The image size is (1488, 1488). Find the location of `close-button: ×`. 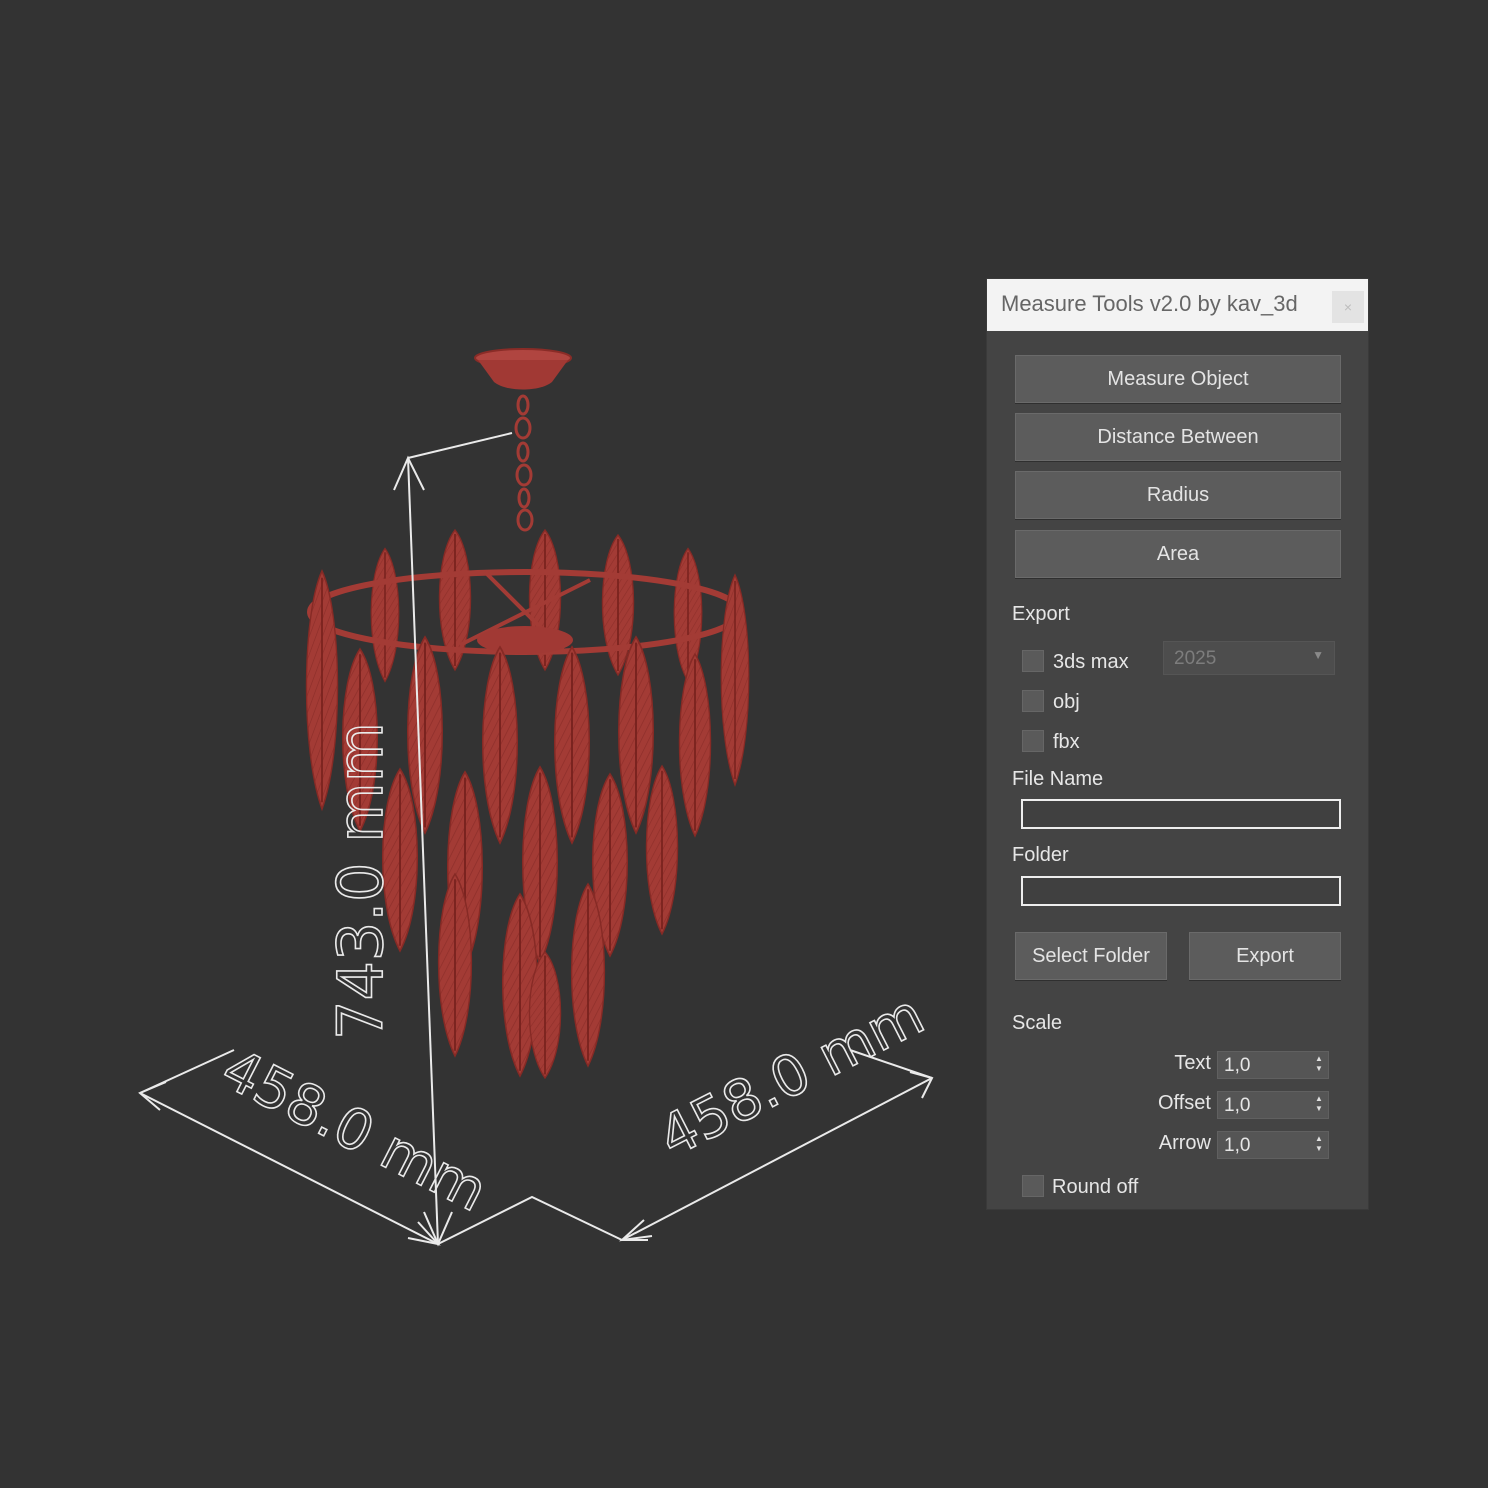

close-button: × is located at coordinates (1348, 307).